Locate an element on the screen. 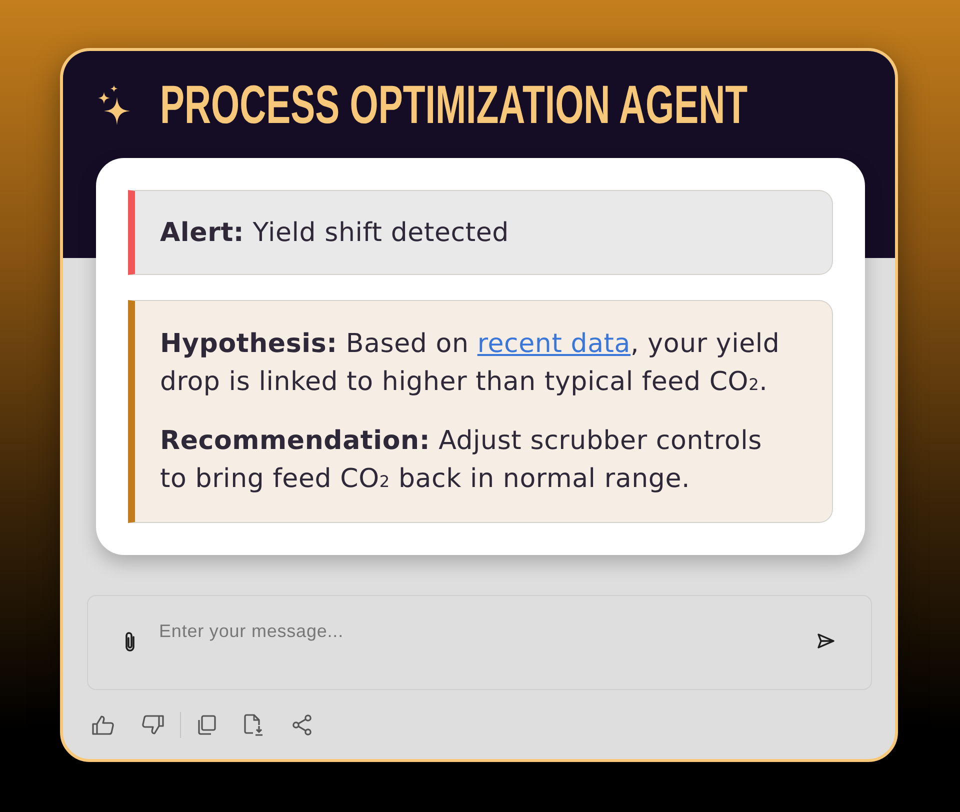 The width and height of the screenshot is (960, 812). thumbs-up-icon is located at coordinates (103, 725).